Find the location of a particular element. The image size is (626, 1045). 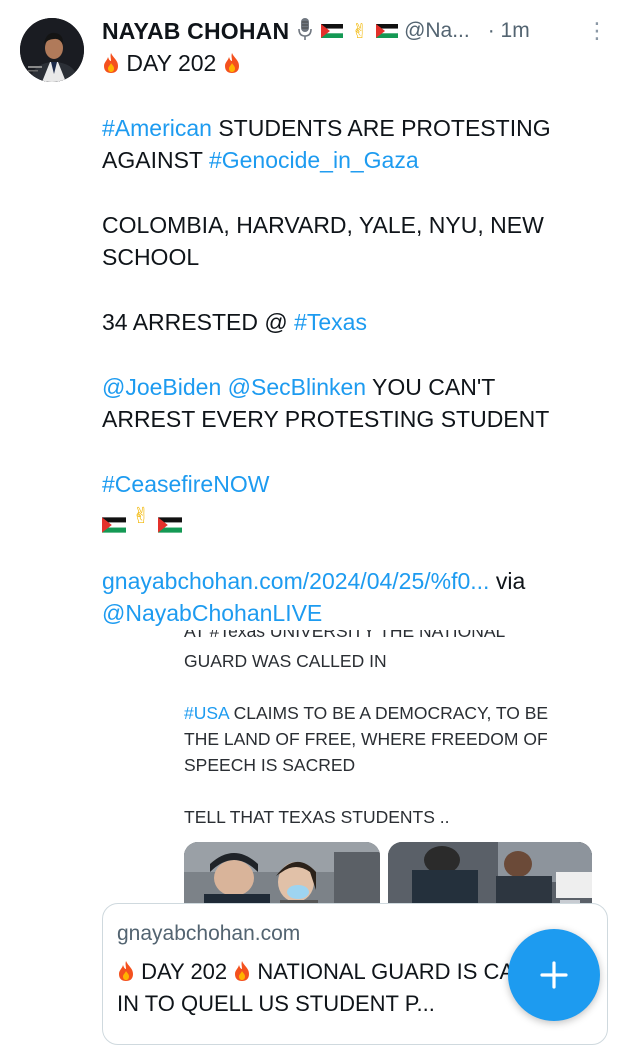

link-card-domain: gnayabchohan.com is located at coordinates (209, 933).